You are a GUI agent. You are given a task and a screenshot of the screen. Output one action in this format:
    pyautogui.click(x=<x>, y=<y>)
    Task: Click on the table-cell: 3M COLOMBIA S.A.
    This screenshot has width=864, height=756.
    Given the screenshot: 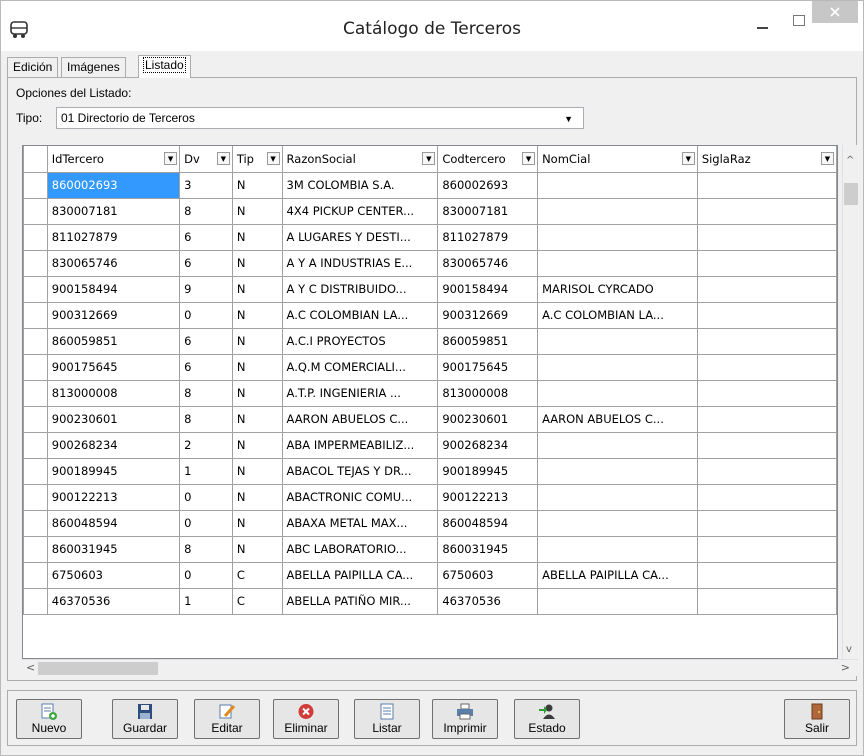 What is the action you would take?
    pyautogui.click(x=360, y=185)
    